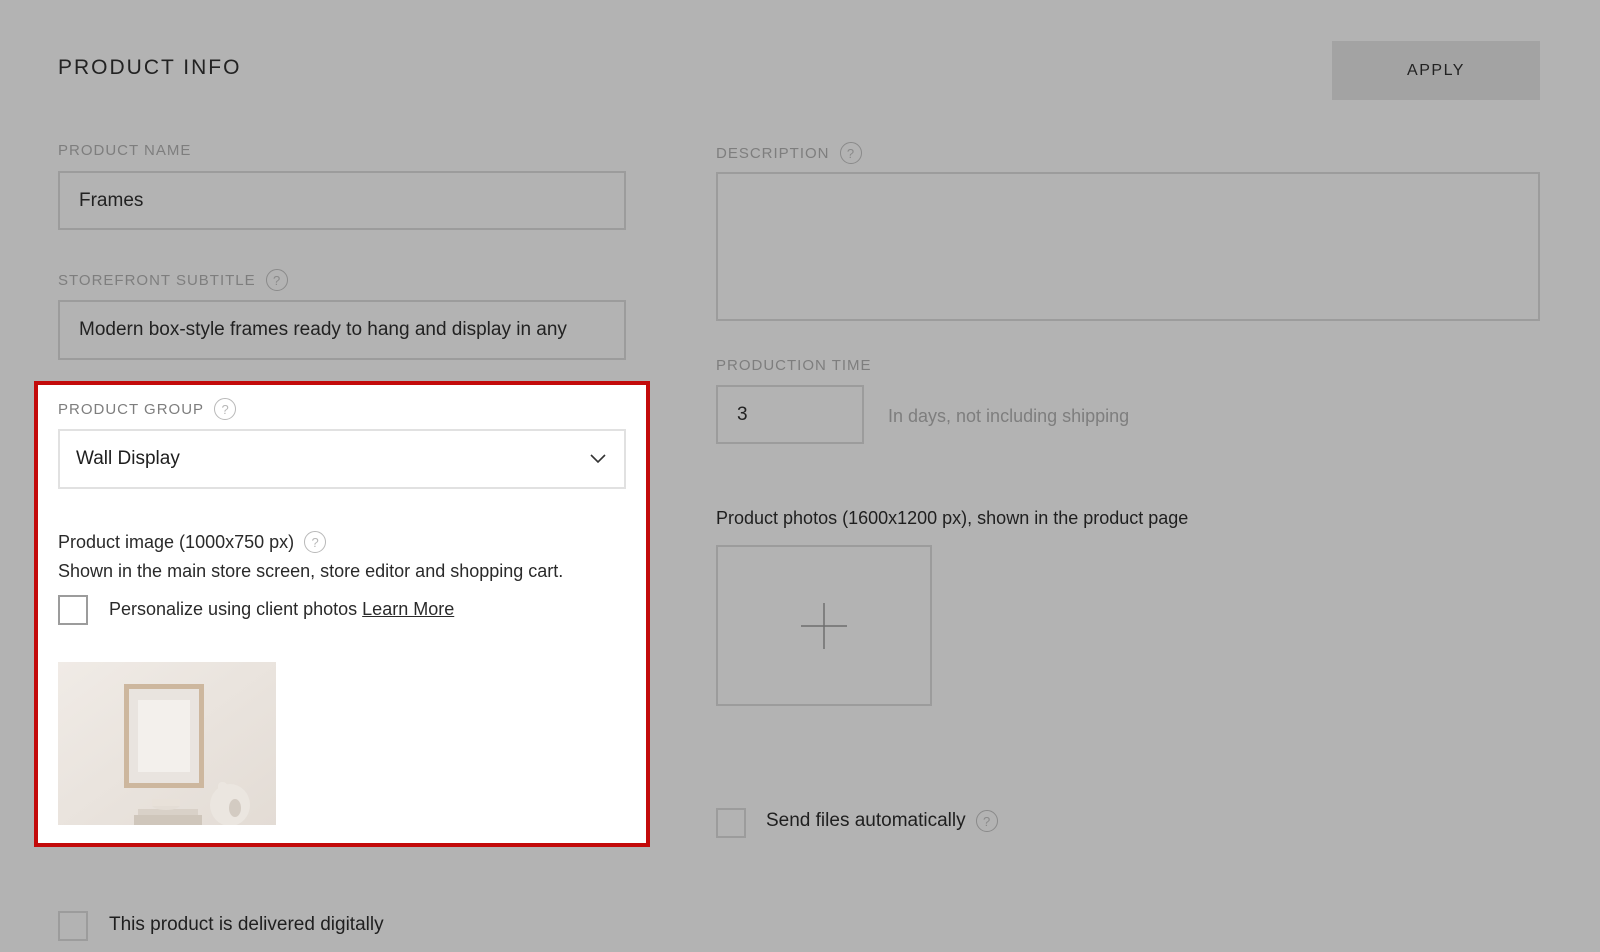 The image size is (1600, 952). I want to click on product-group-label: PRODUCT GROUP ?, so click(147, 409).